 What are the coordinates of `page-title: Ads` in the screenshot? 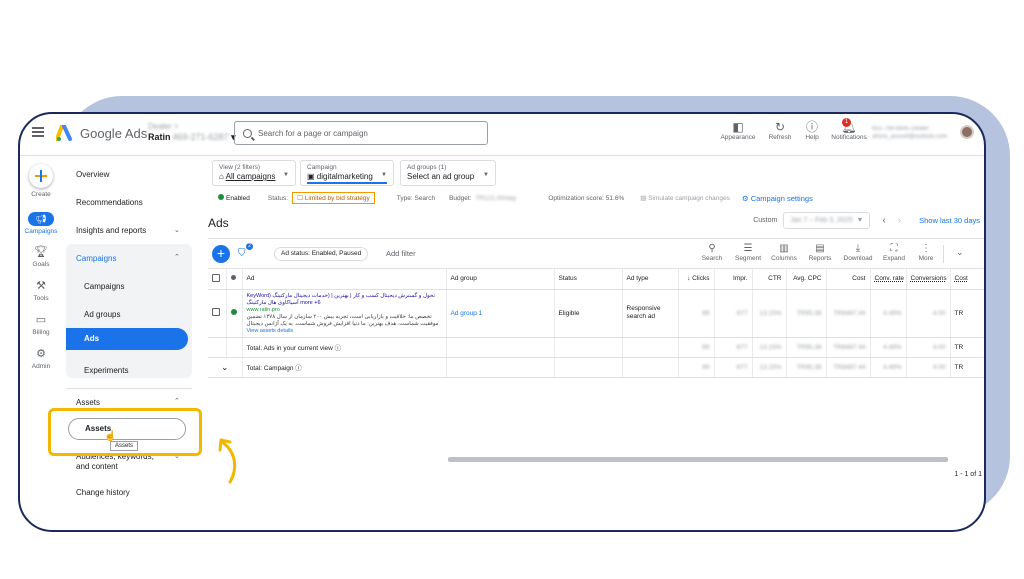 It's located at (218, 223).